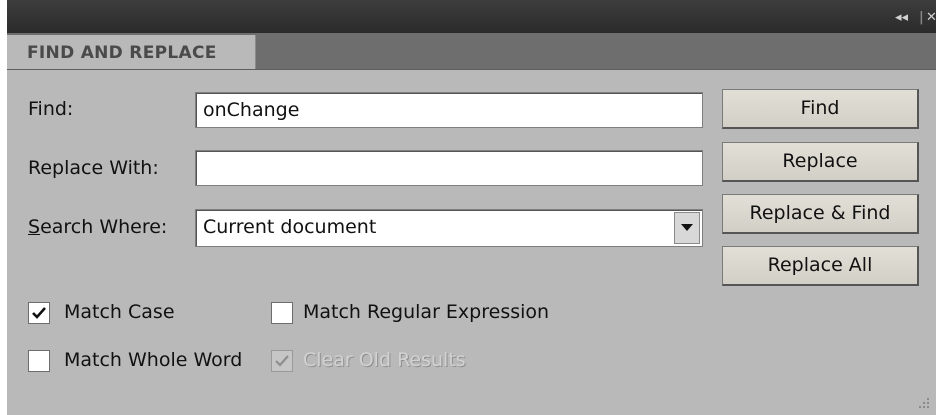 The height and width of the screenshot is (415, 936). I want to click on replace-and-find-button: Replace & Find, so click(820, 214).